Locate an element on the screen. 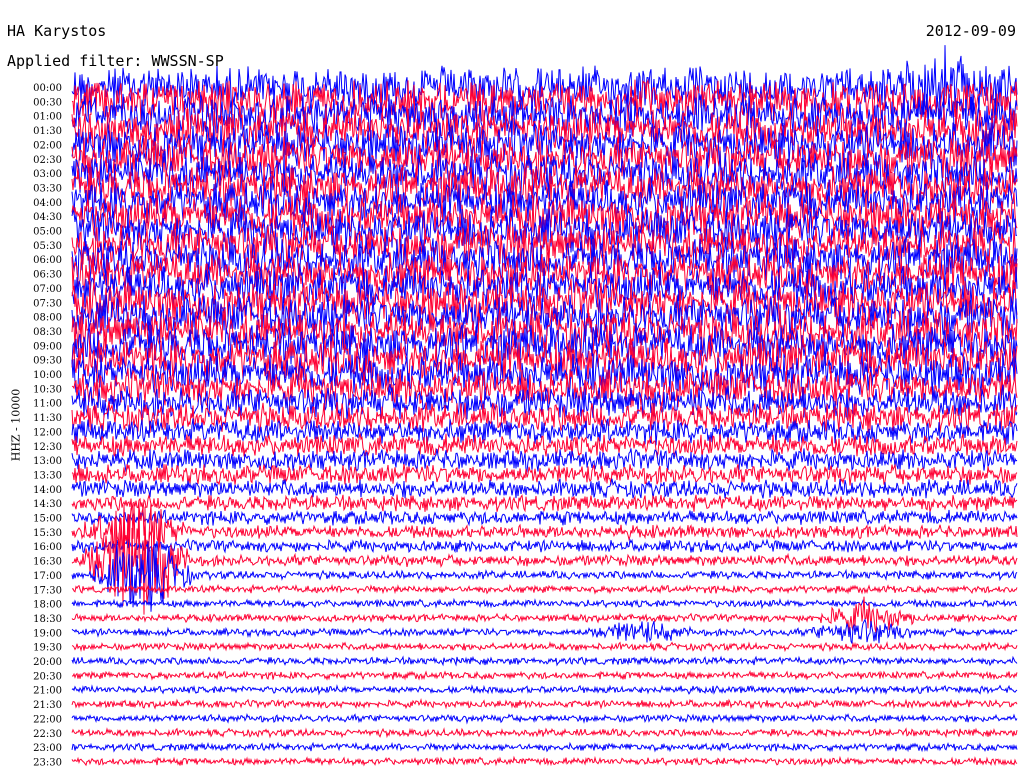 This screenshot has height=780, width=1024. filter-label: Applied filter: WWSSN-SP is located at coordinates (115, 61).